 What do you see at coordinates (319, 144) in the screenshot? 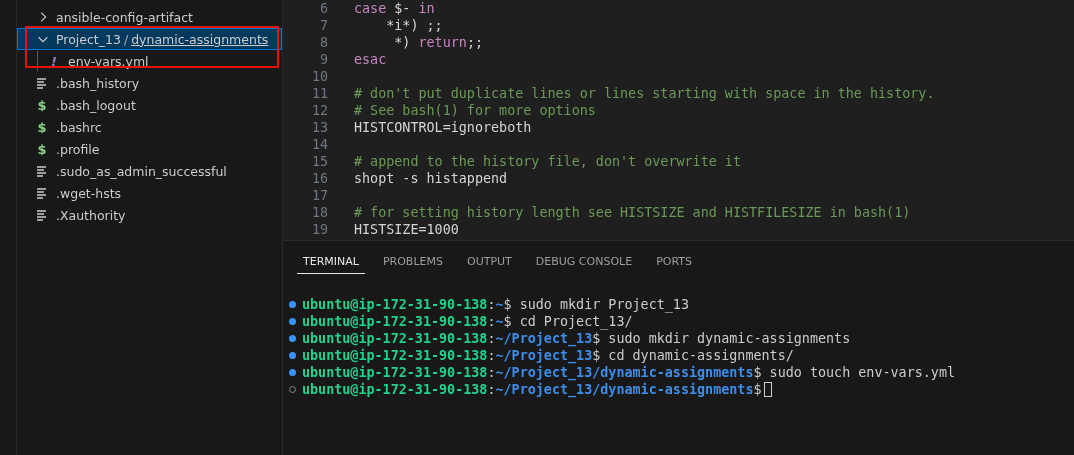
I see `line-number: 14` at bounding box center [319, 144].